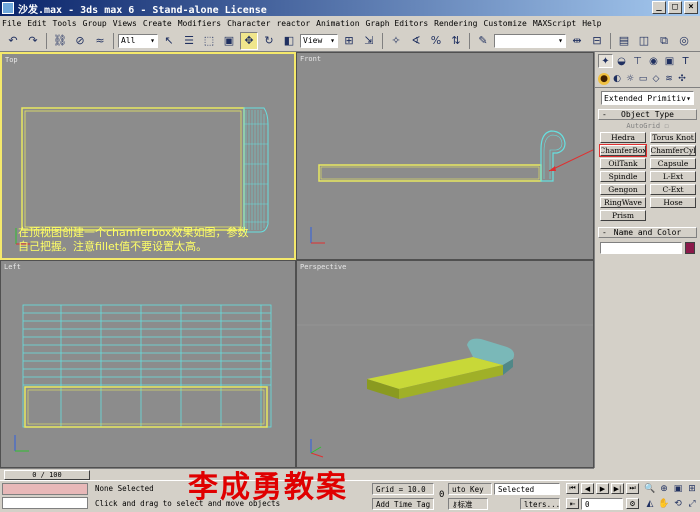 This screenshot has width=700, height=512. I want to click on display-tab-icon: ▣, so click(669, 61).